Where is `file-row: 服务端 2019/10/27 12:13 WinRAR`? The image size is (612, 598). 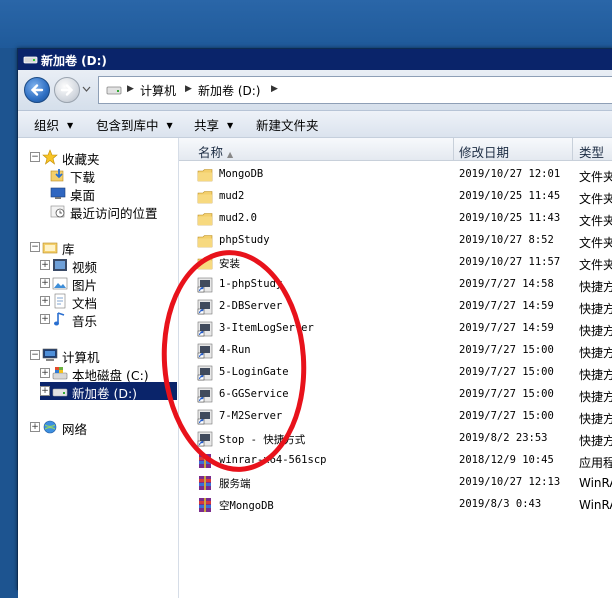
file-row: 服务端 2019/10/27 12:13 WinRAR is located at coordinates (395, 483).